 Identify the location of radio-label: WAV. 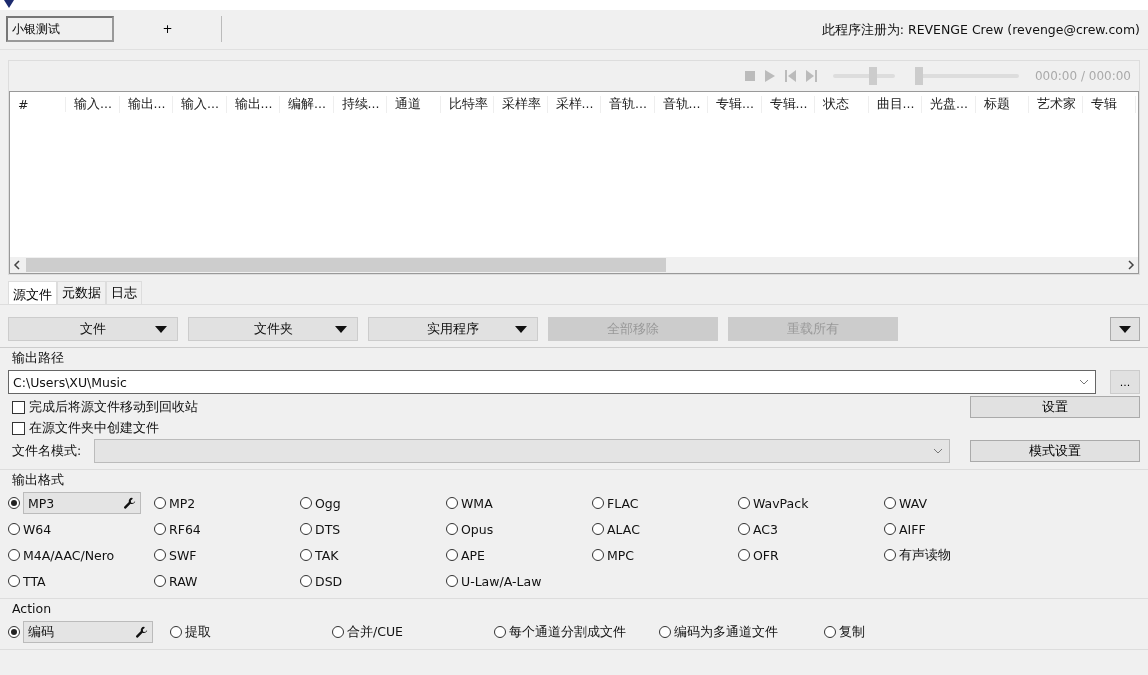
(913, 503).